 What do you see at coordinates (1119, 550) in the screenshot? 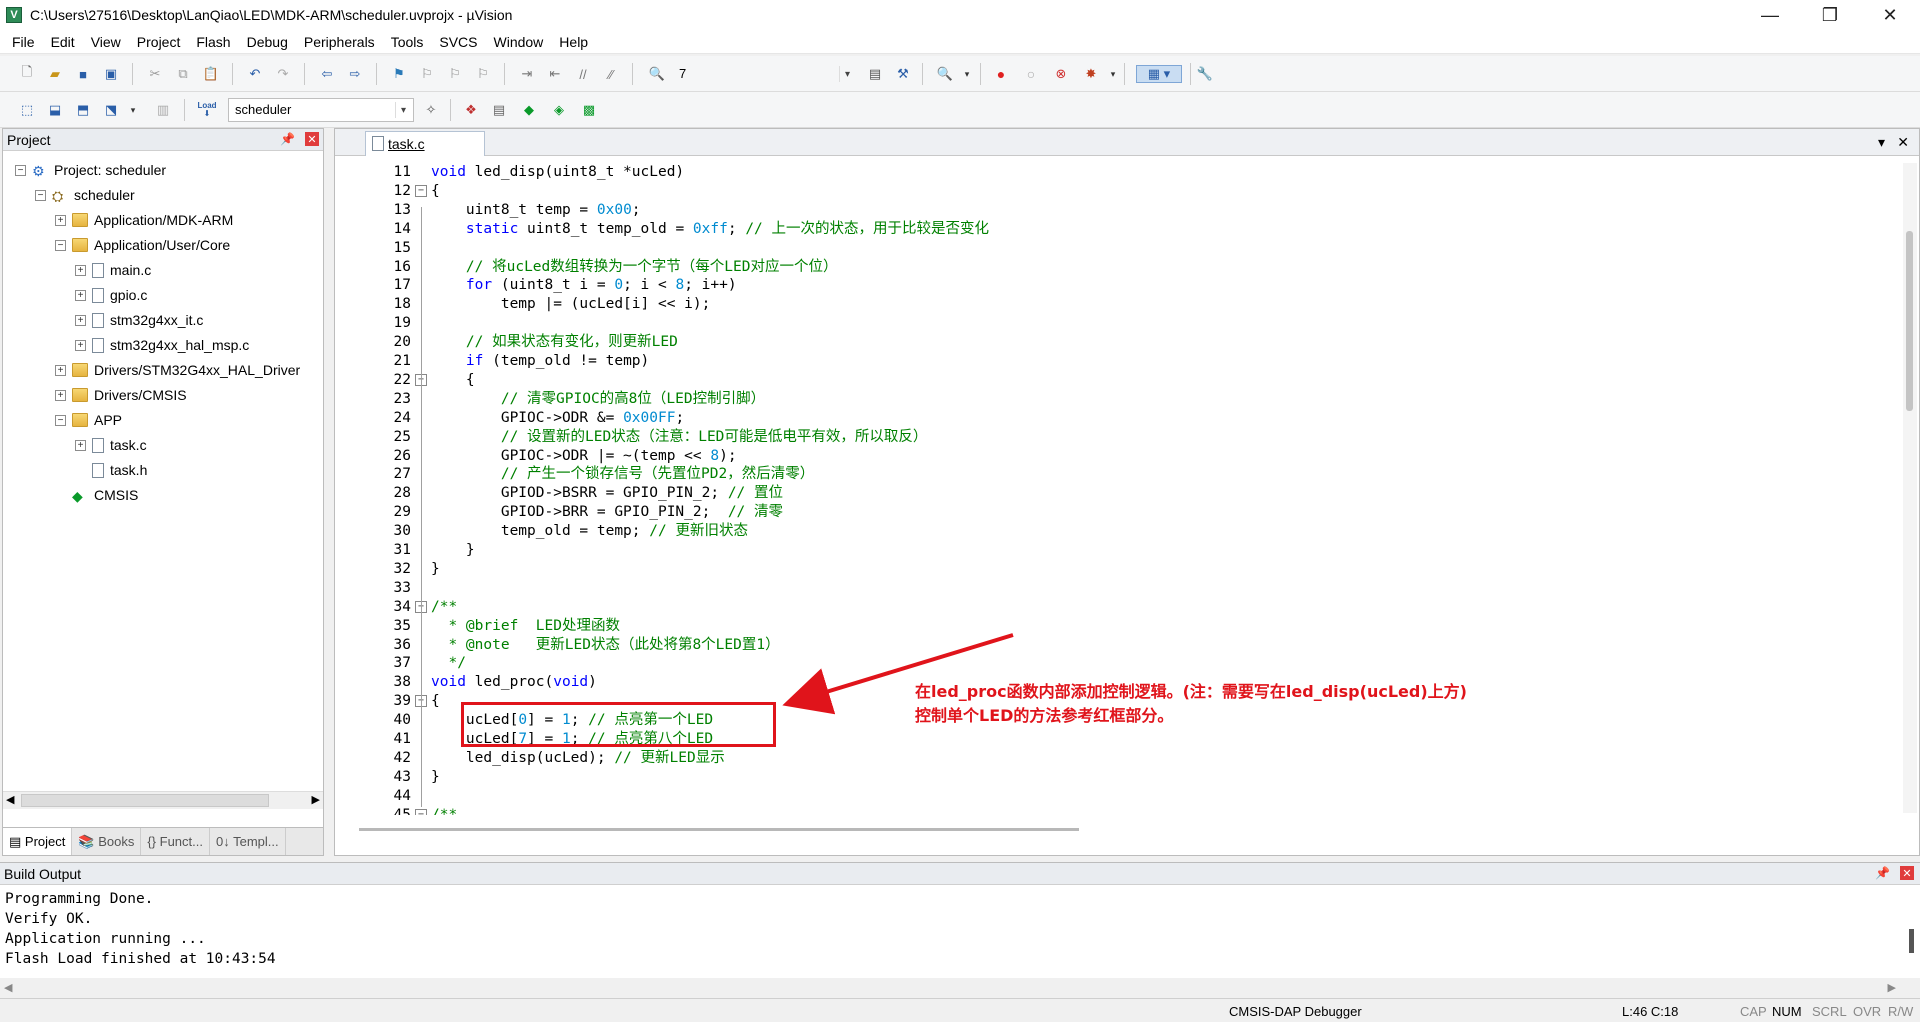
I see `code-line: 31 }` at bounding box center [1119, 550].